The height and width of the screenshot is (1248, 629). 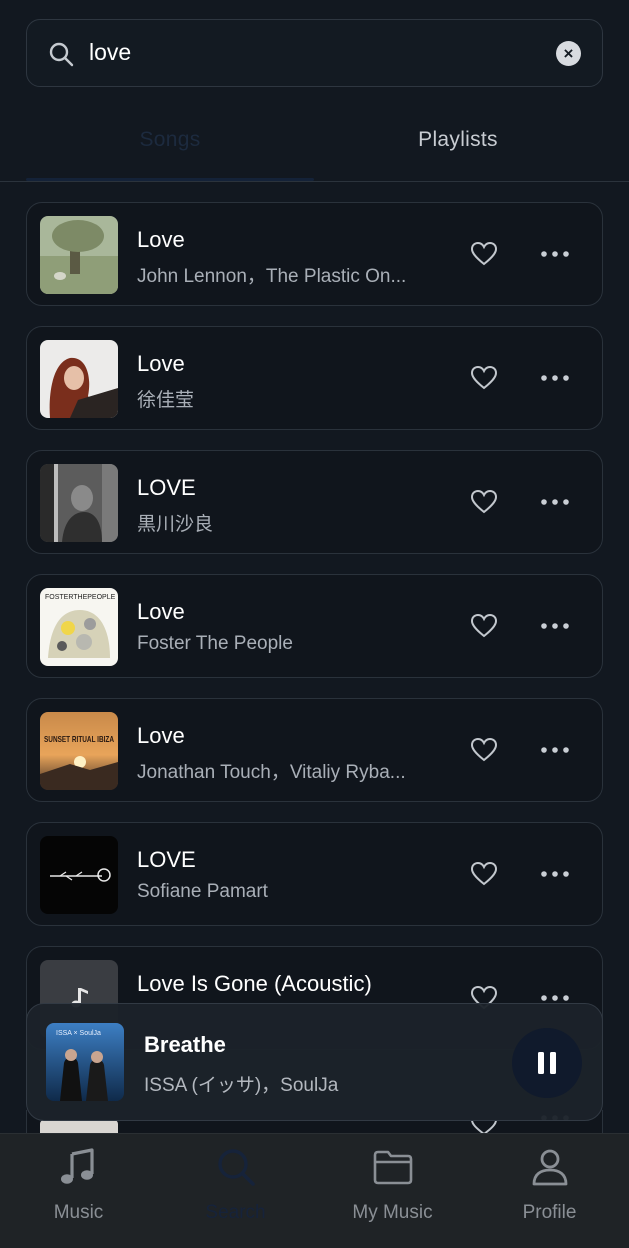 What do you see at coordinates (254, 983) in the screenshot?
I see `song-title: Love Is Gone (Acoustic)` at bounding box center [254, 983].